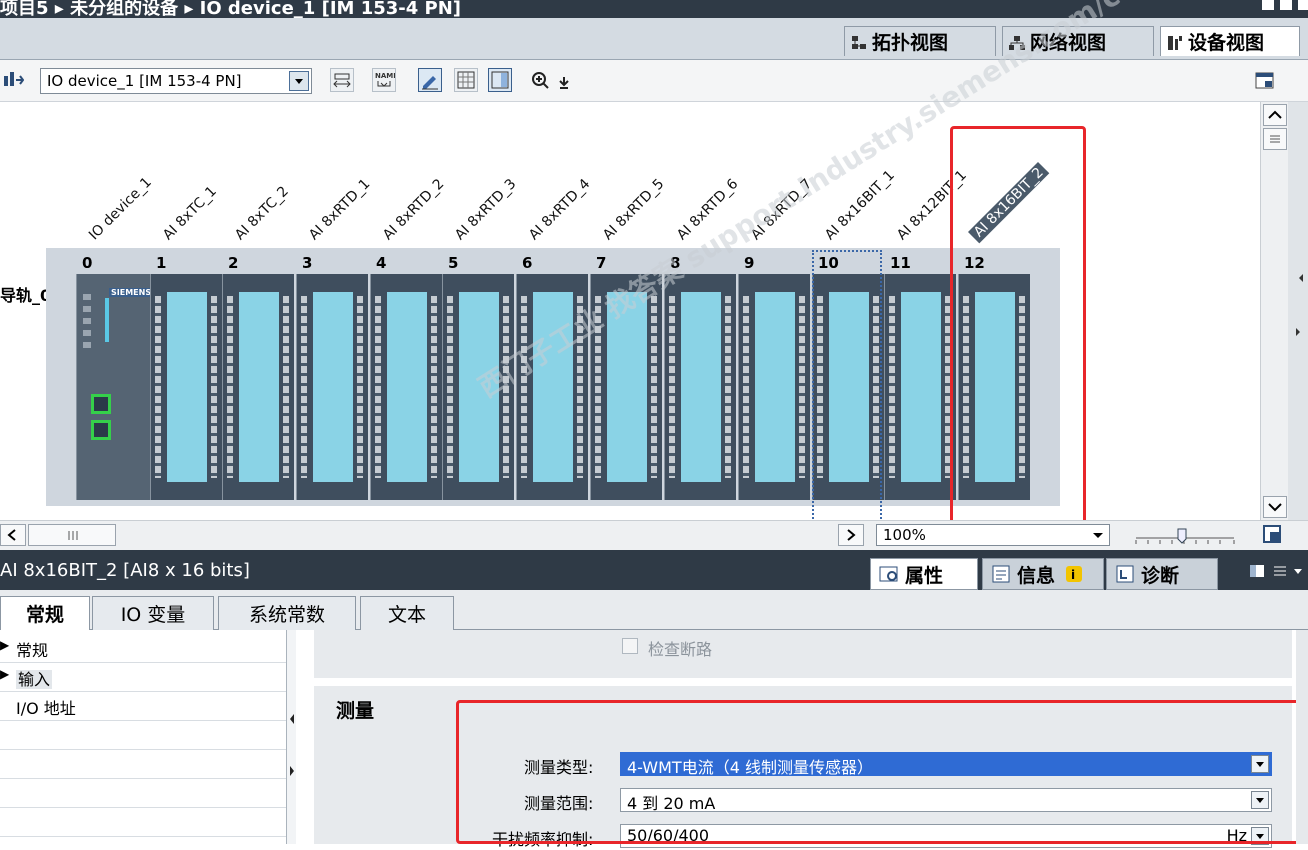  I want to click on tab-properties: 属性, so click(924, 574).